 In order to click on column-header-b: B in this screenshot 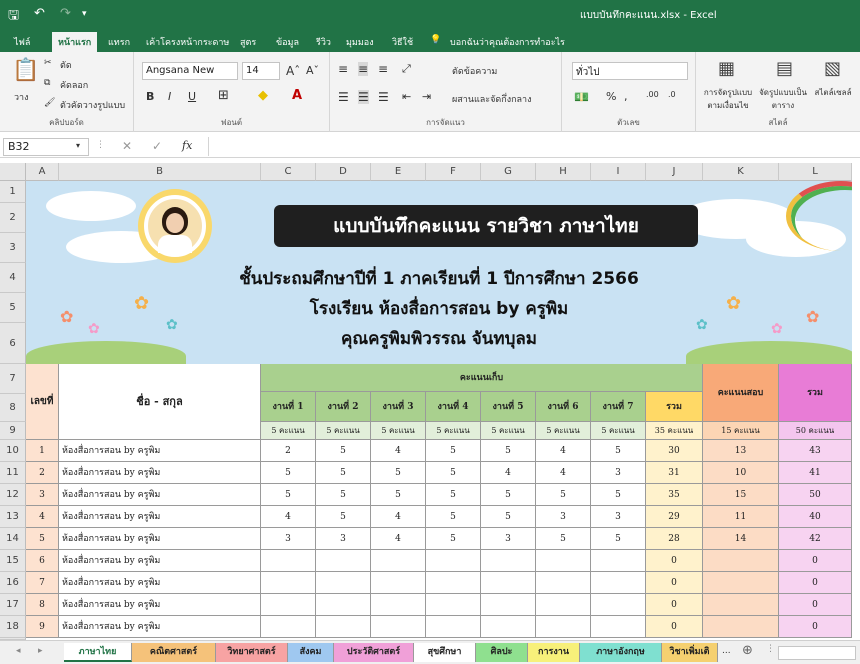, I will do `click(160, 172)`.